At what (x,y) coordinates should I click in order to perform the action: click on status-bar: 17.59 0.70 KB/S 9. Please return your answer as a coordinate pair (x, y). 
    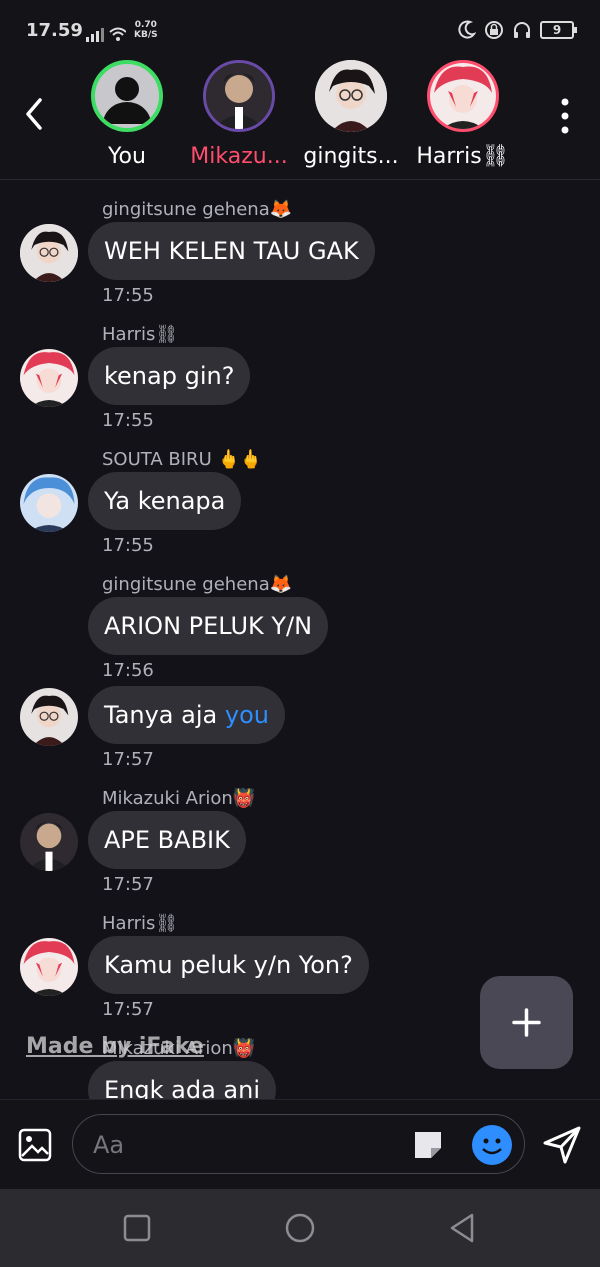
    Looking at the image, I should click on (300, 30).